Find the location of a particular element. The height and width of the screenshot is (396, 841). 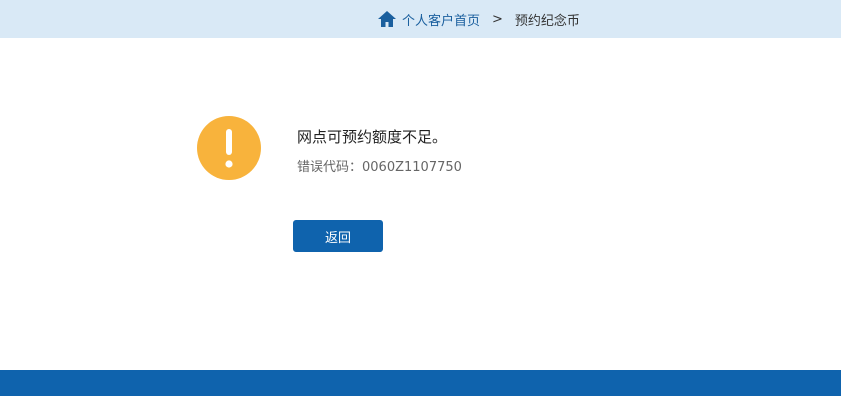

breadcrumb-current: 预约纪念币 is located at coordinates (547, 21).